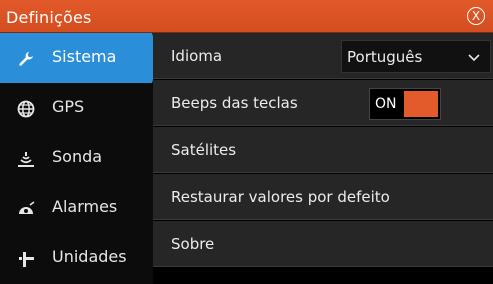  What do you see at coordinates (246, 16) in the screenshot?
I see `title-bar: Definições X` at bounding box center [246, 16].